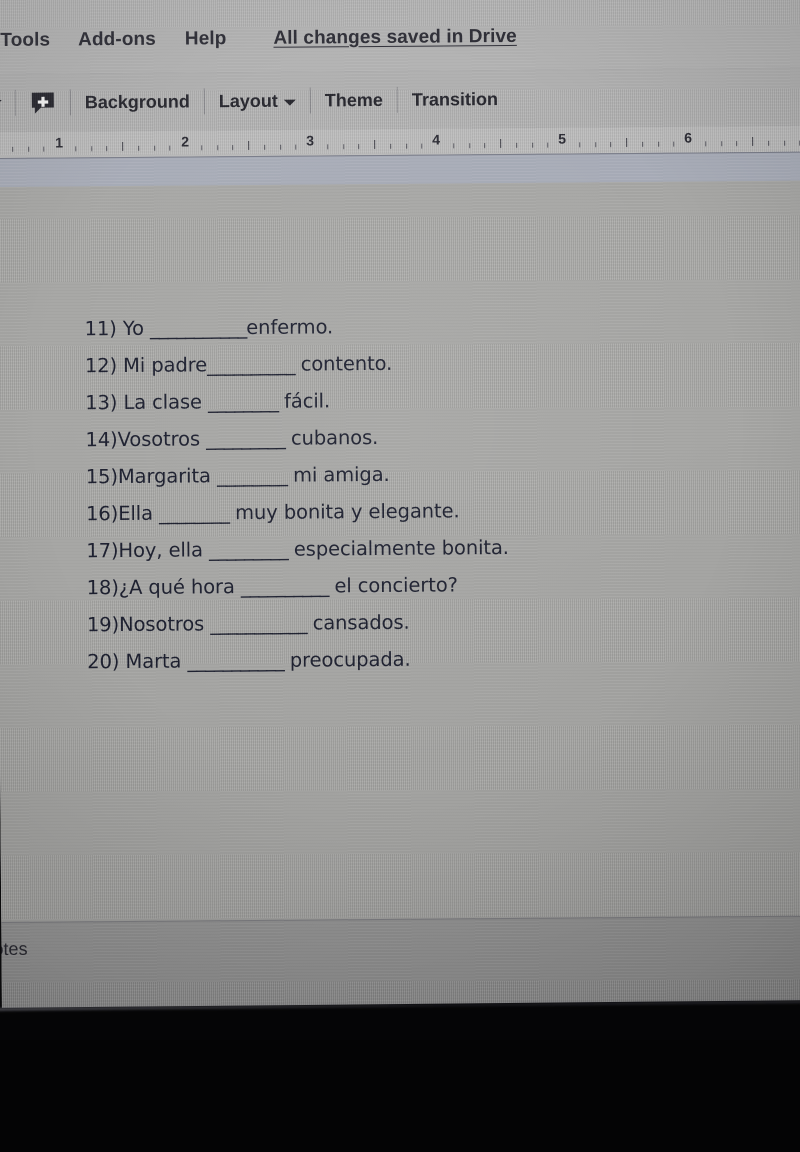 Image resolution: width=800 pixels, height=1152 pixels. Describe the element at coordinates (137, 102) in the screenshot. I see `background-button: Background` at that location.